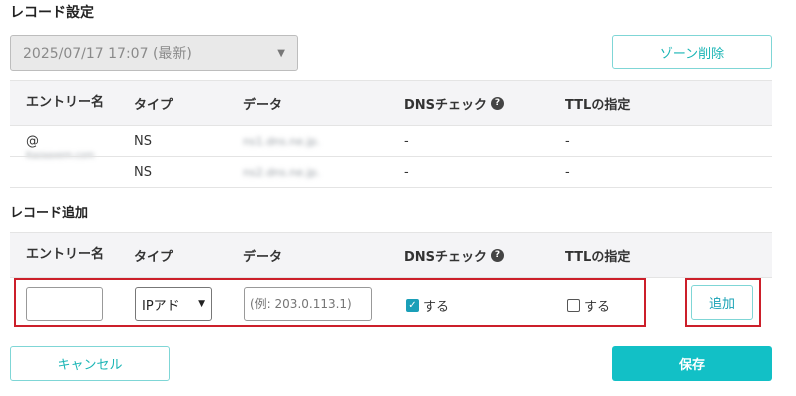 The height and width of the screenshot is (396, 796). Describe the element at coordinates (282, 141) in the screenshot. I see `row-data: ns1.dns.ne.jp.` at that location.